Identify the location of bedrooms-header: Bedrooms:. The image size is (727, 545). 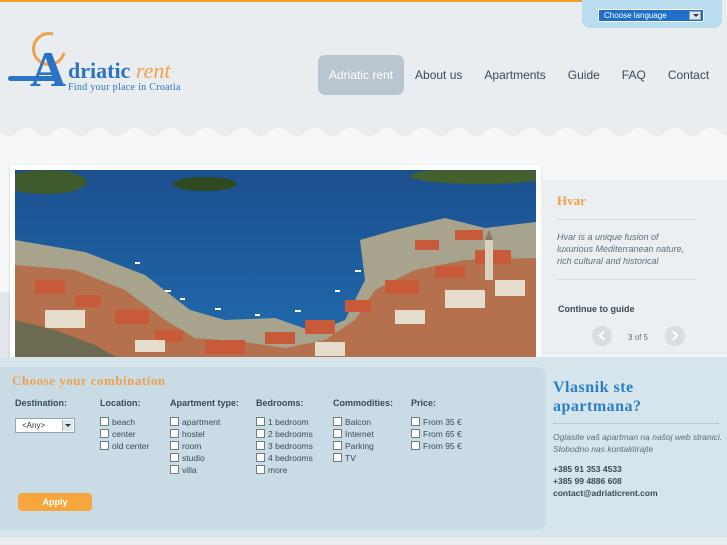
(280, 403).